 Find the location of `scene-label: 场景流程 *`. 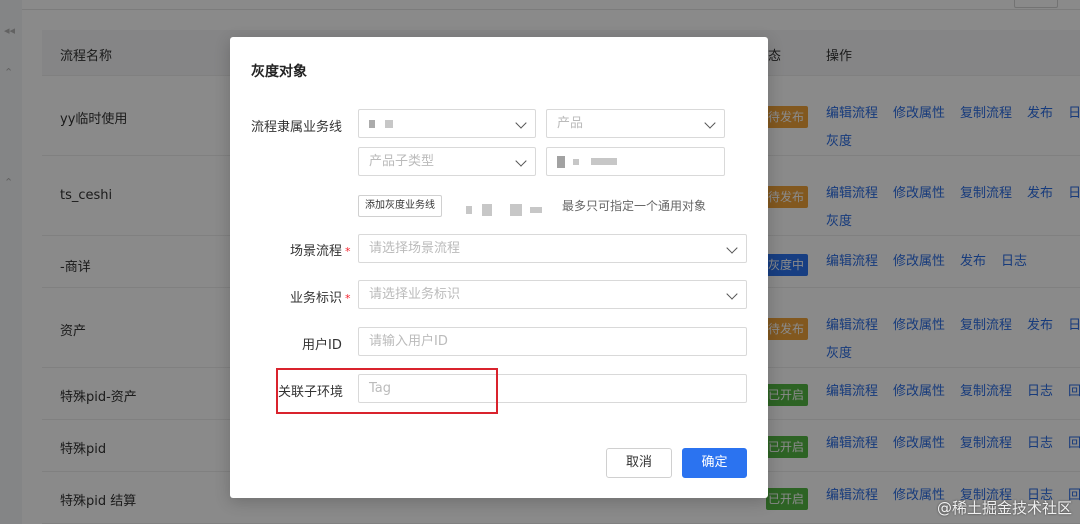

scene-label: 场景流程 * is located at coordinates (320, 251).